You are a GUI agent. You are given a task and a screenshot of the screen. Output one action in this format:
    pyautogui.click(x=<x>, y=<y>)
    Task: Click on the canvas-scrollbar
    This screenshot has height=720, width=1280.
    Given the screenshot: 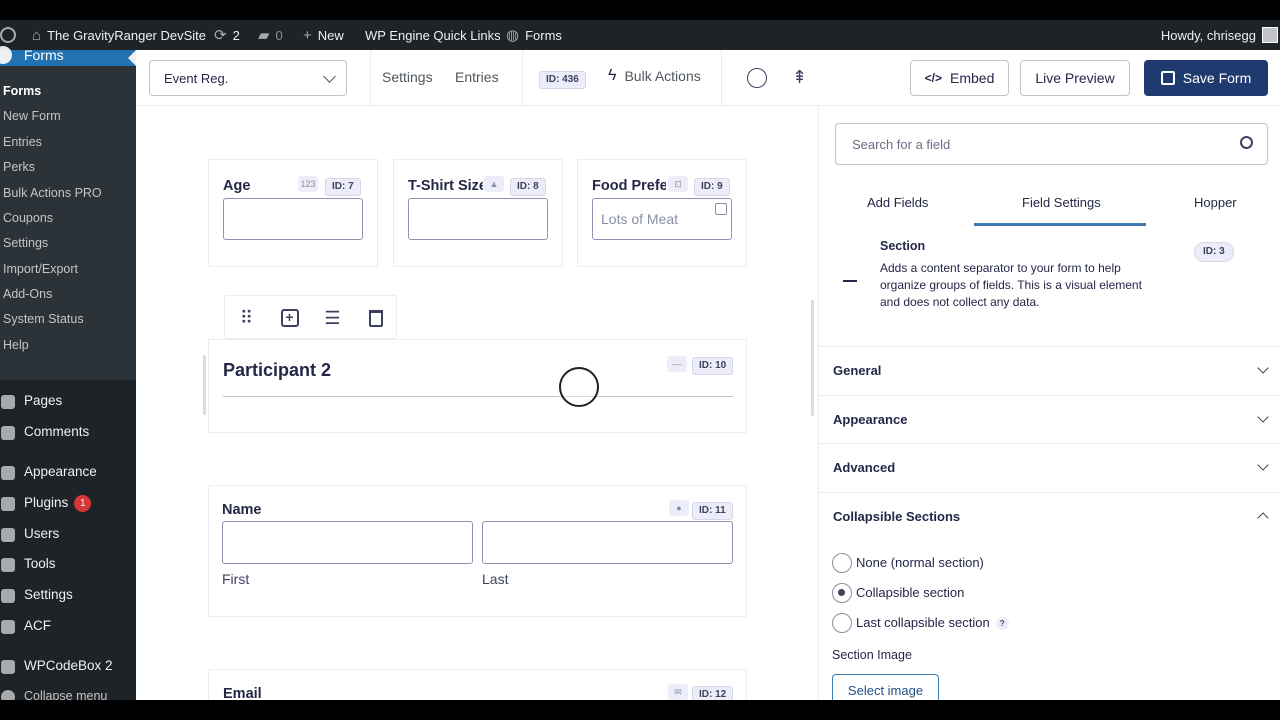 What is the action you would take?
    pyautogui.click(x=812, y=358)
    